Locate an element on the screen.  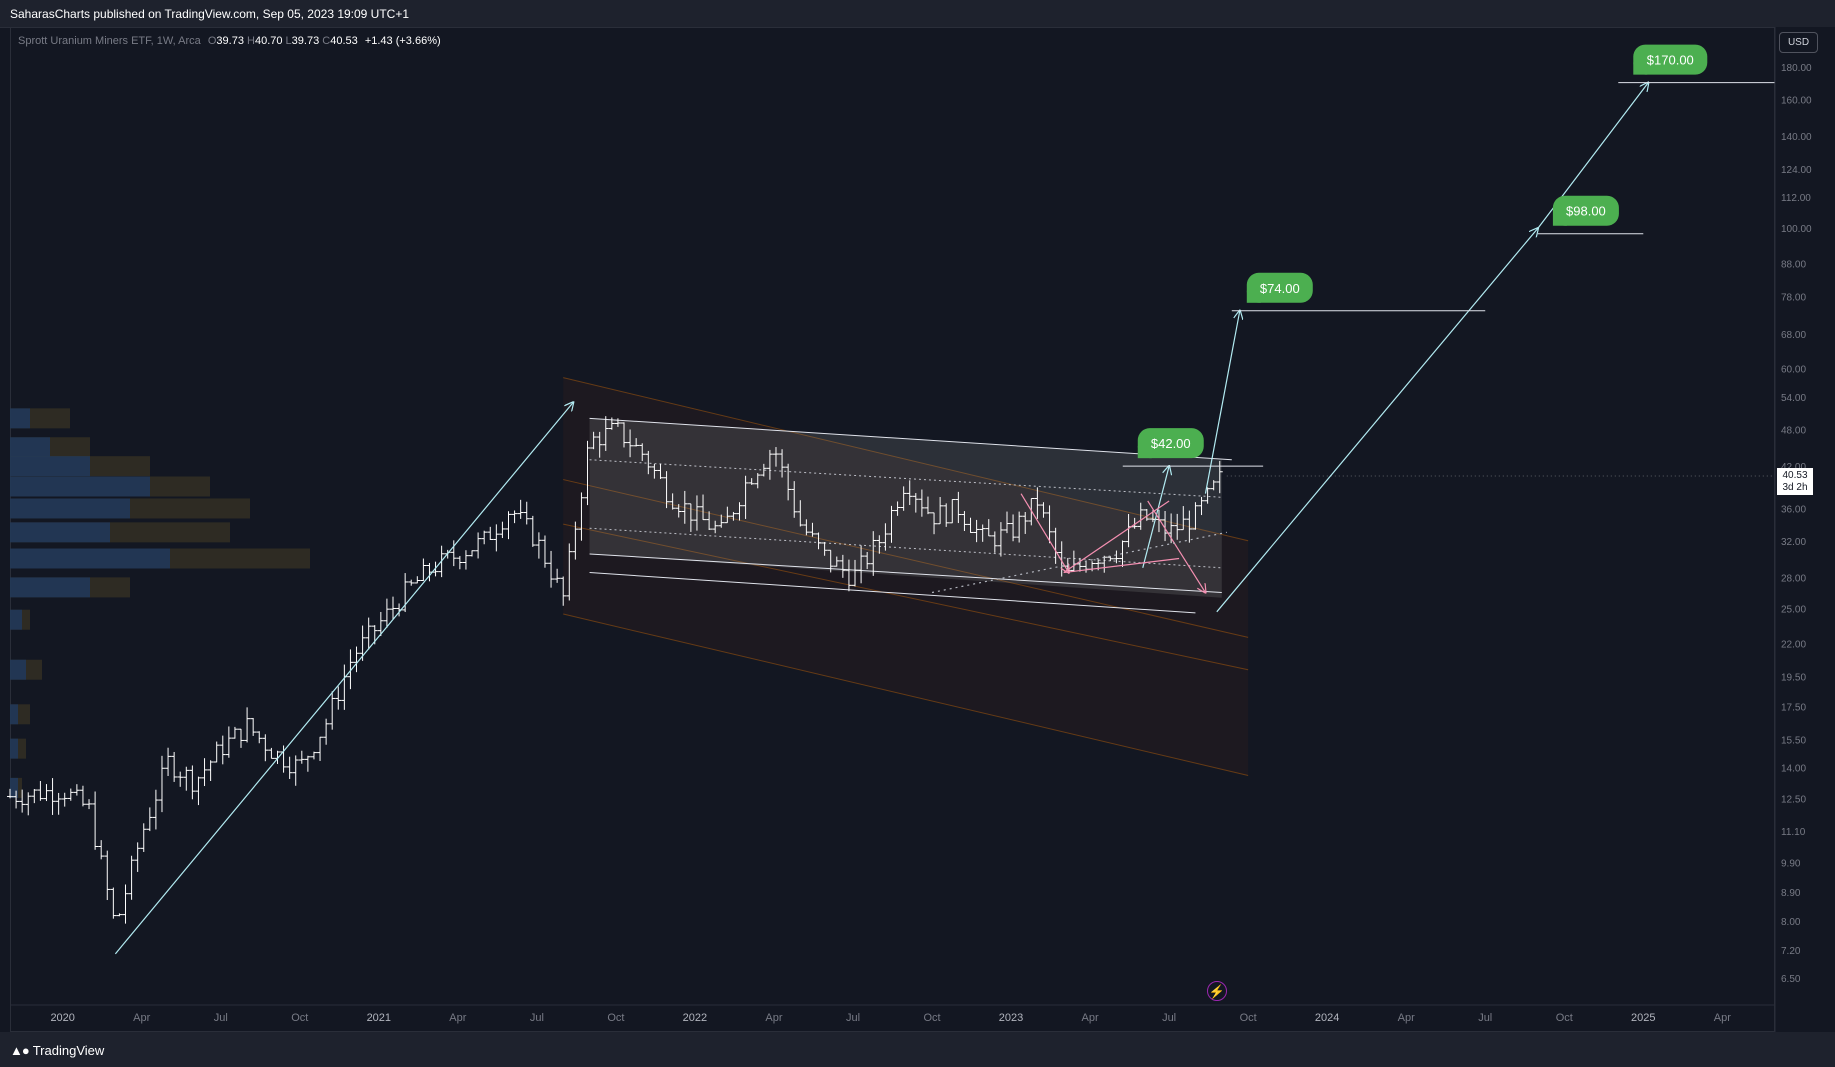
y-tick-label: 8.00 is located at coordinates (1791, 922).